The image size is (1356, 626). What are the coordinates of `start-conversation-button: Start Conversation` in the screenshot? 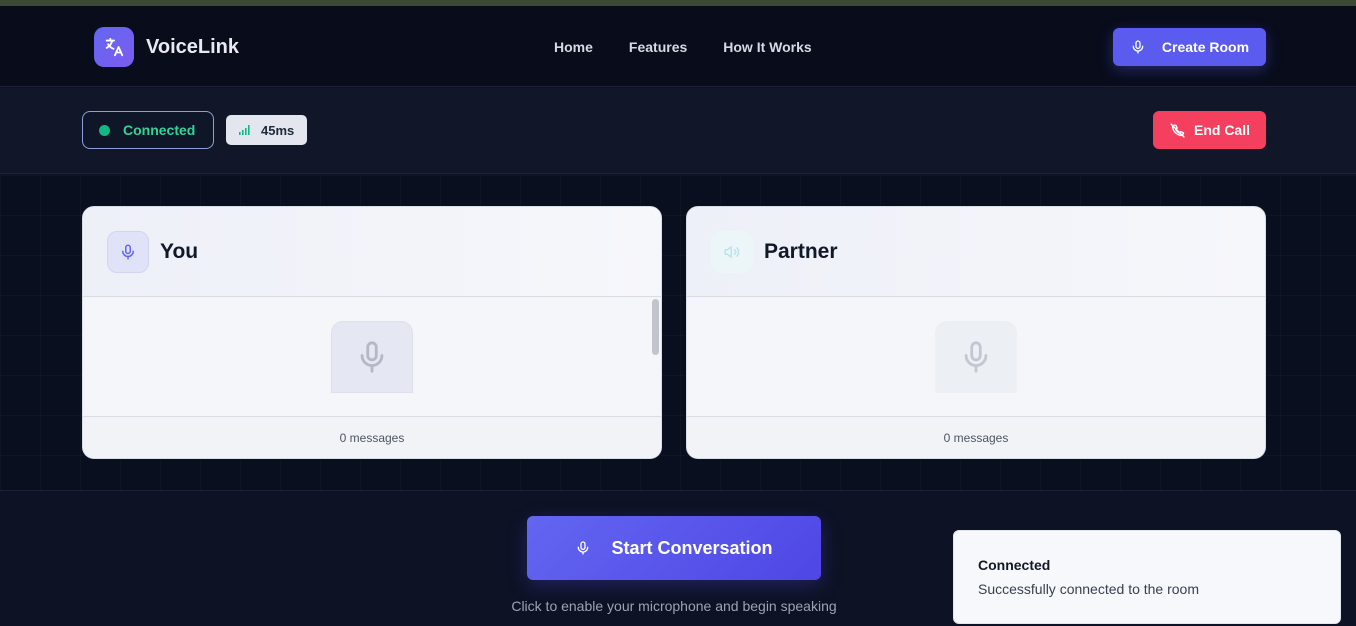 It's located at (674, 548).